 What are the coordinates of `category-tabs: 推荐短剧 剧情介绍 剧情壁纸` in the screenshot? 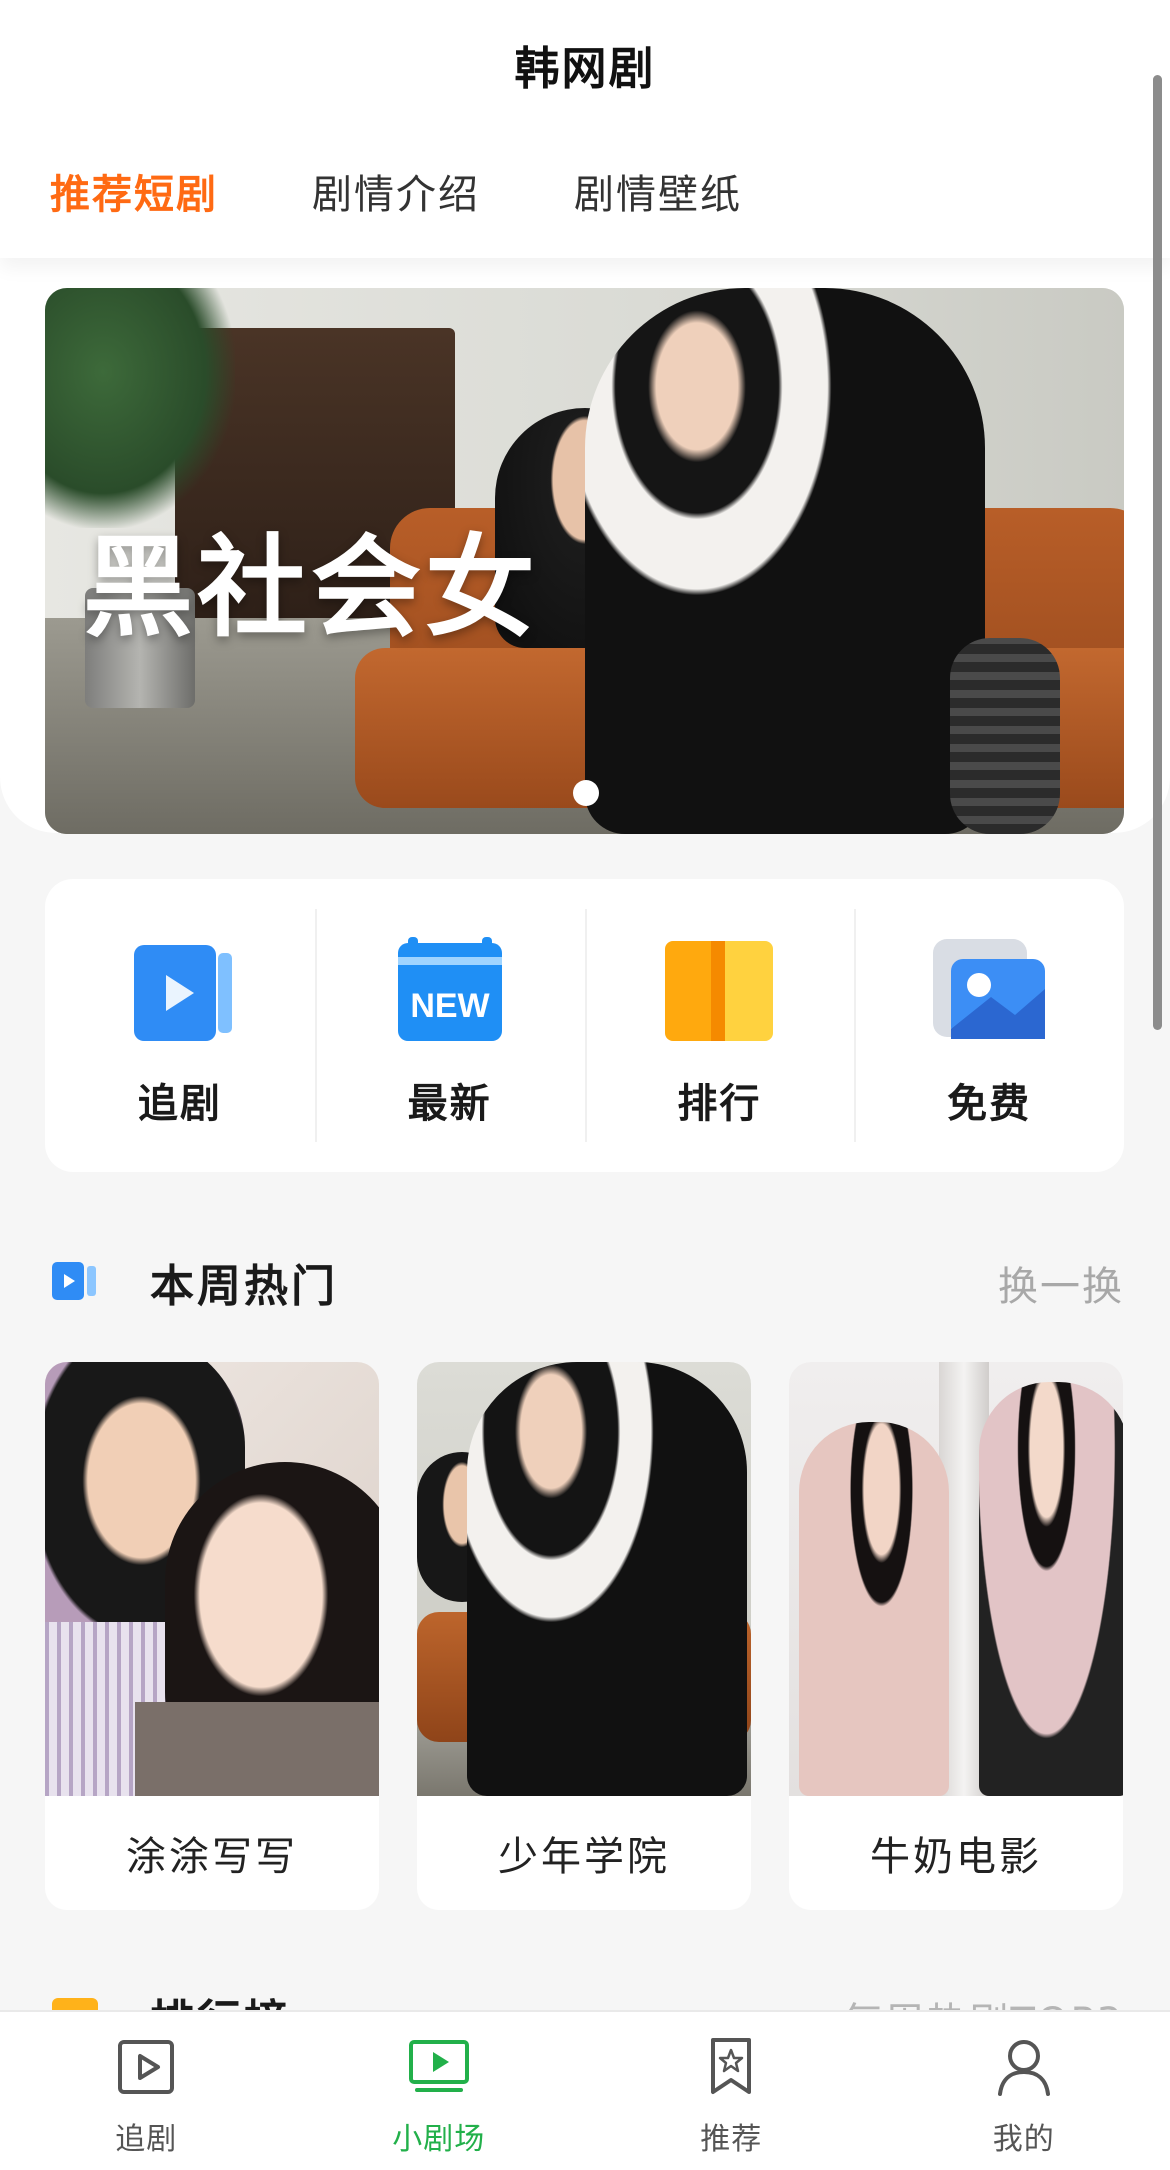 It's located at (396, 191).